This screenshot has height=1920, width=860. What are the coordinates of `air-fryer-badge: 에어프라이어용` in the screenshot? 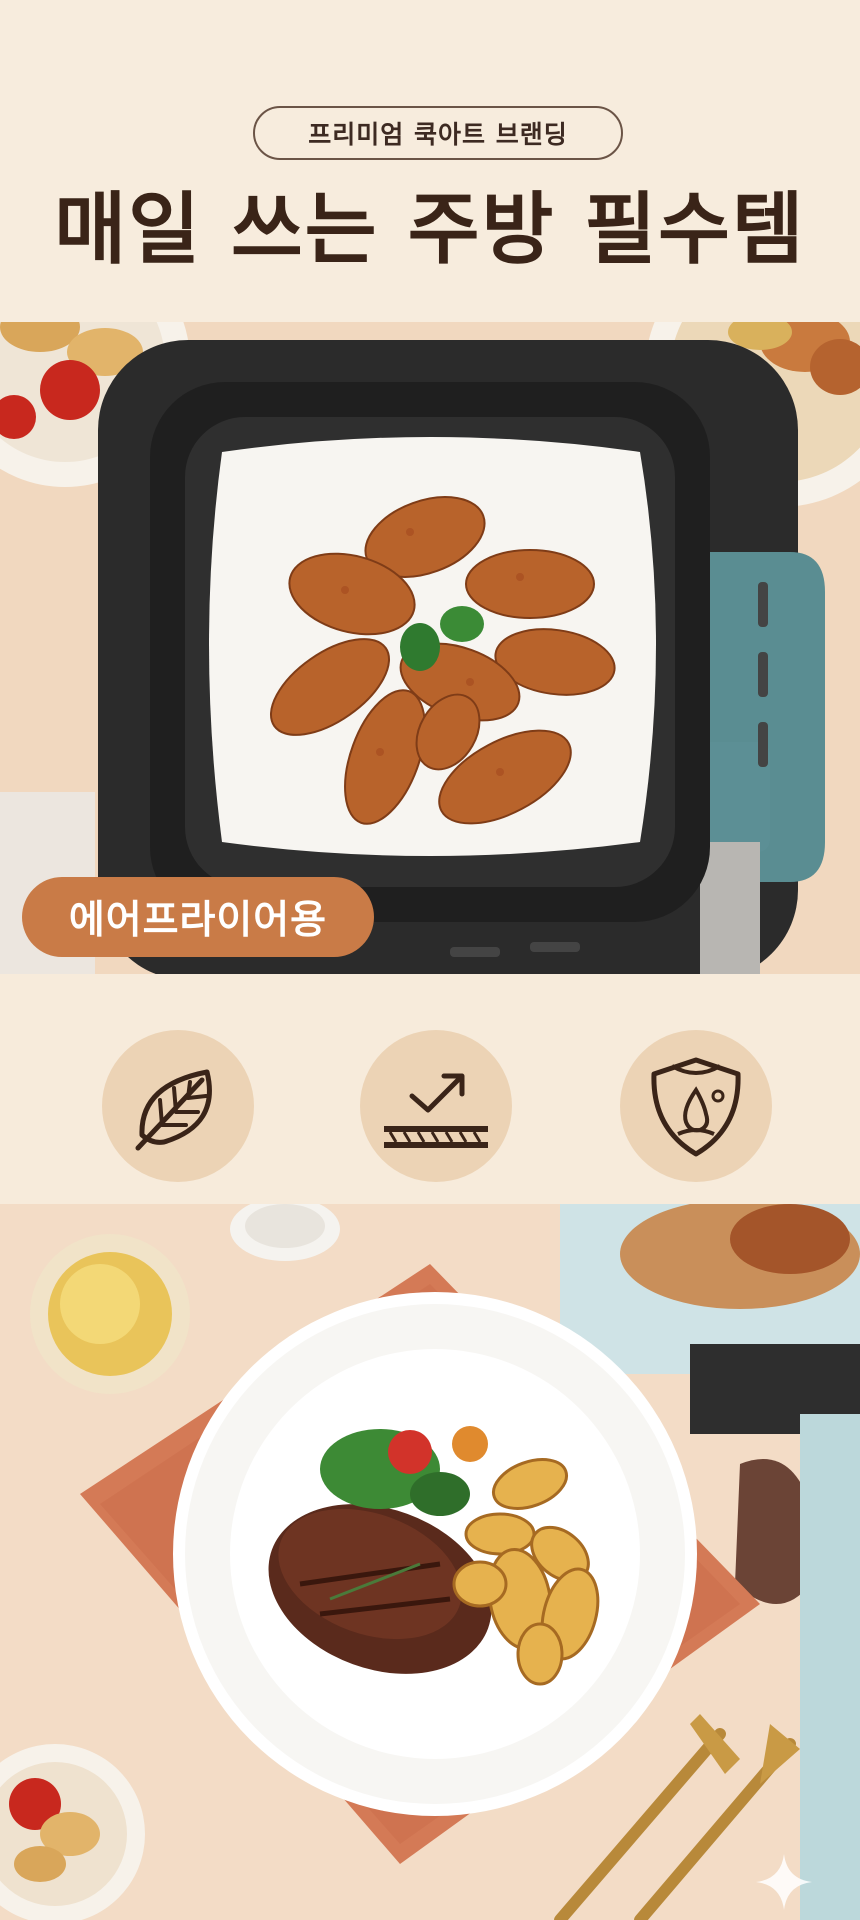 It's located at (198, 917).